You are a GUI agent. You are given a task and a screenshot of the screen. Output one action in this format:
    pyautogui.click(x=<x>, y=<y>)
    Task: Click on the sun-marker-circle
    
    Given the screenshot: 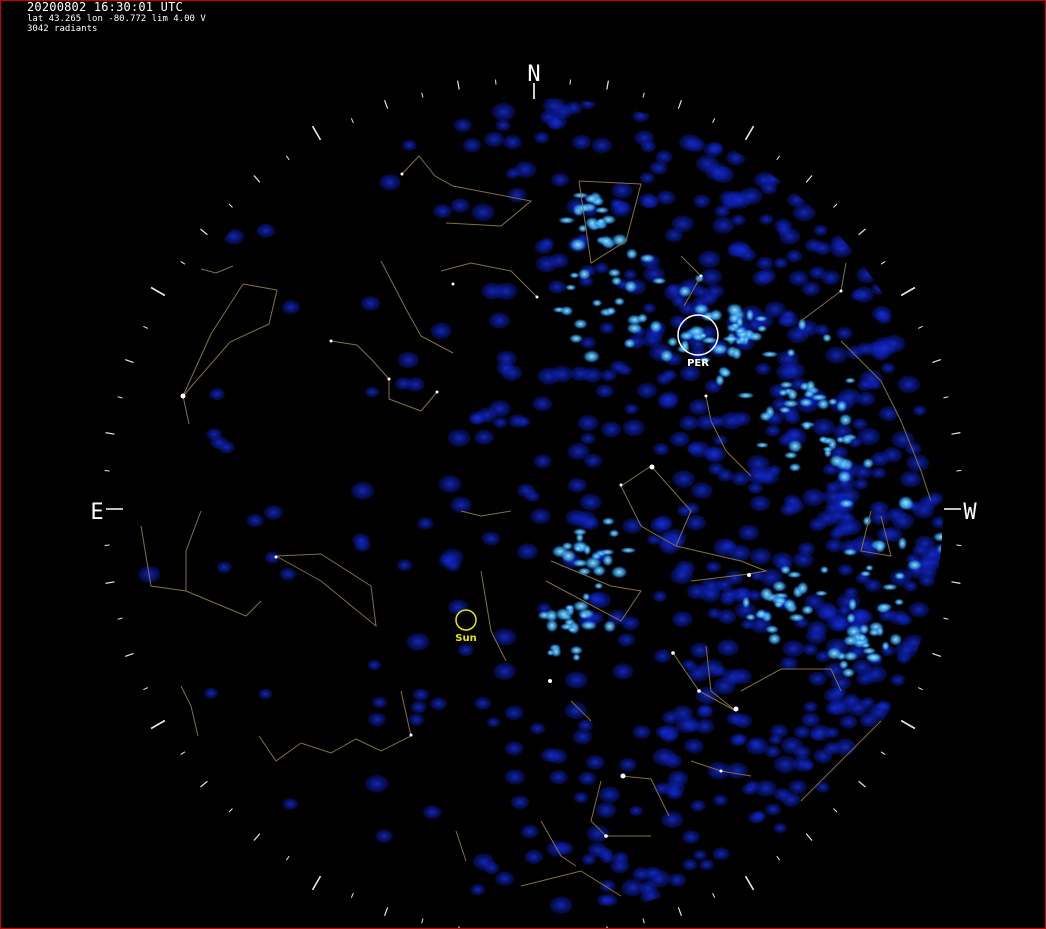 What is the action you would take?
    pyautogui.click(x=466, y=620)
    